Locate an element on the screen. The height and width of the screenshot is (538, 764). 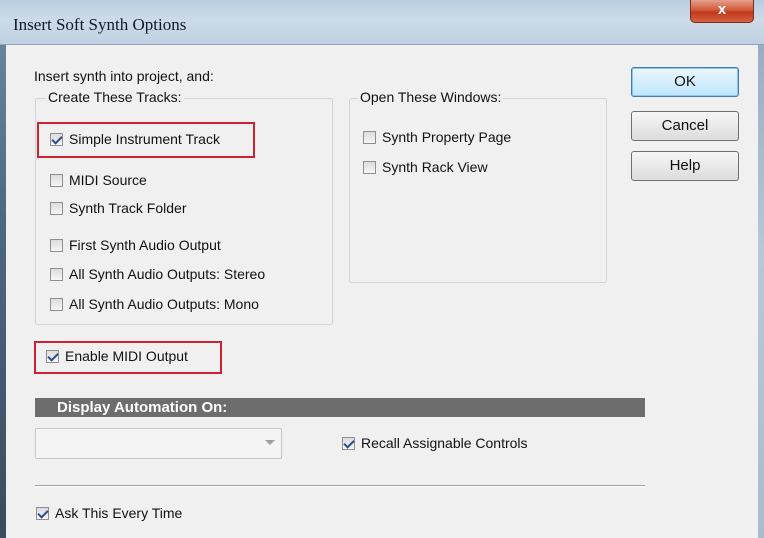
checkbox-label: All Synth Audio Outputs: Stereo is located at coordinates (167, 274).